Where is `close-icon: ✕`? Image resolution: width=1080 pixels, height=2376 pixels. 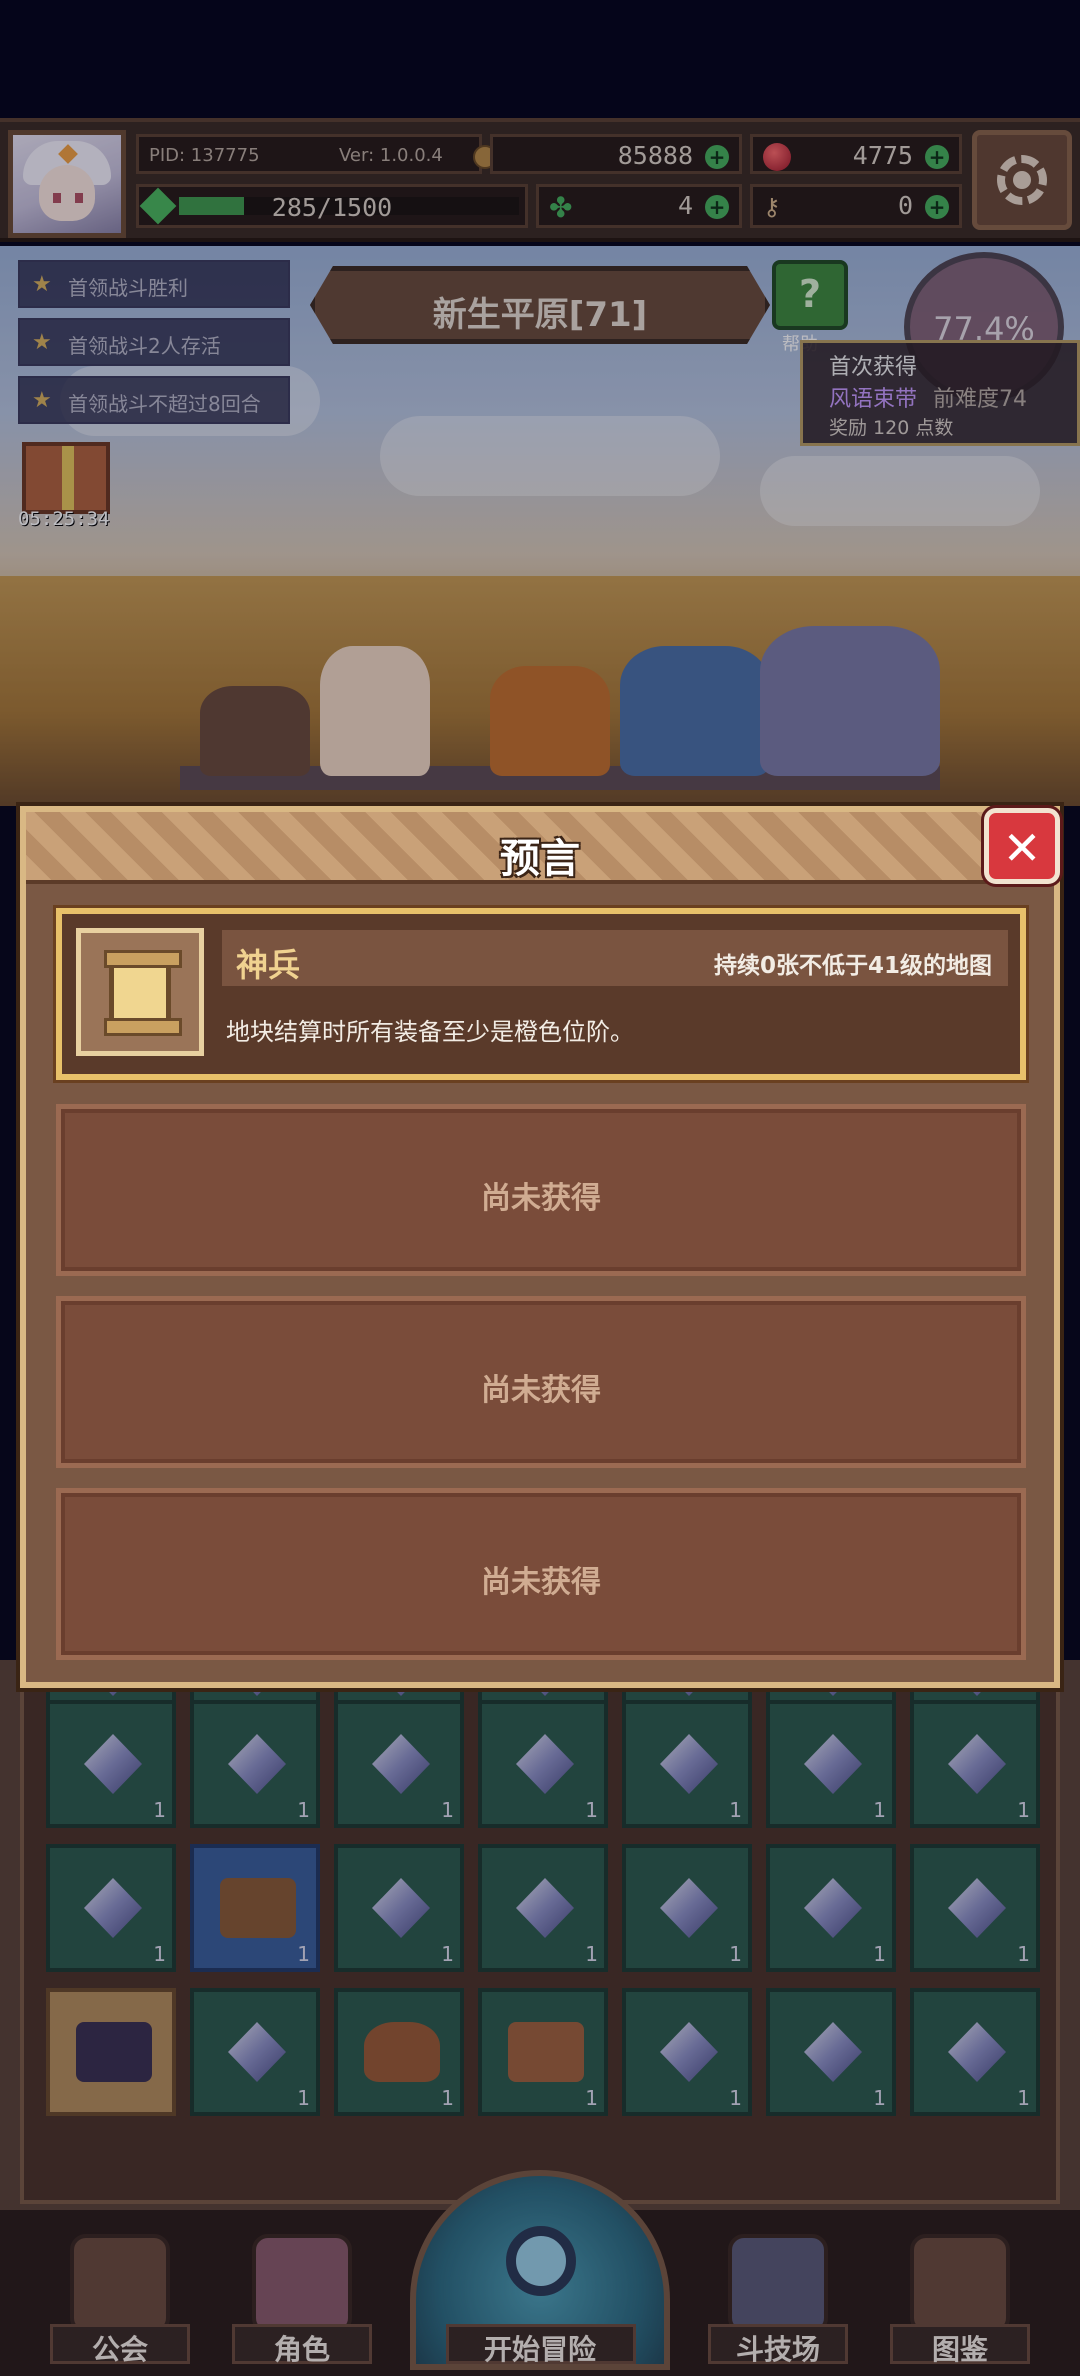
close-icon: ✕ is located at coordinates (1022, 848).